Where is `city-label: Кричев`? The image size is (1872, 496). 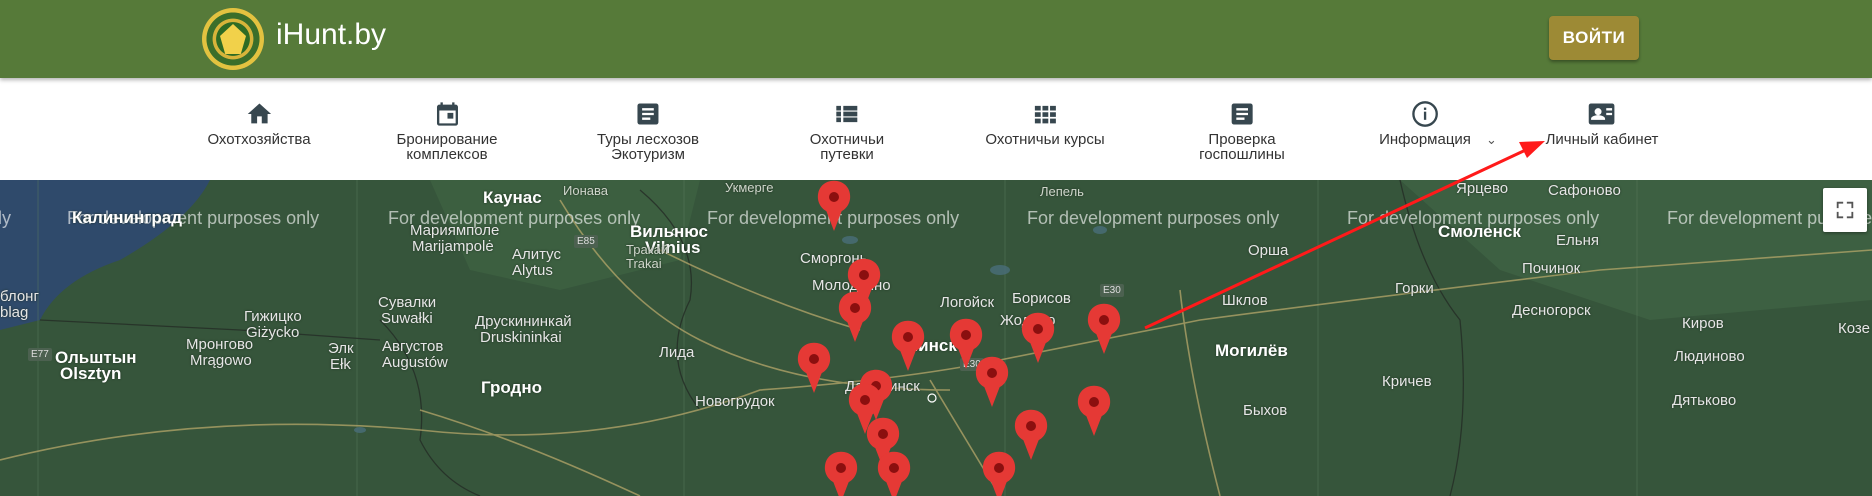 city-label: Кричев is located at coordinates (1407, 381).